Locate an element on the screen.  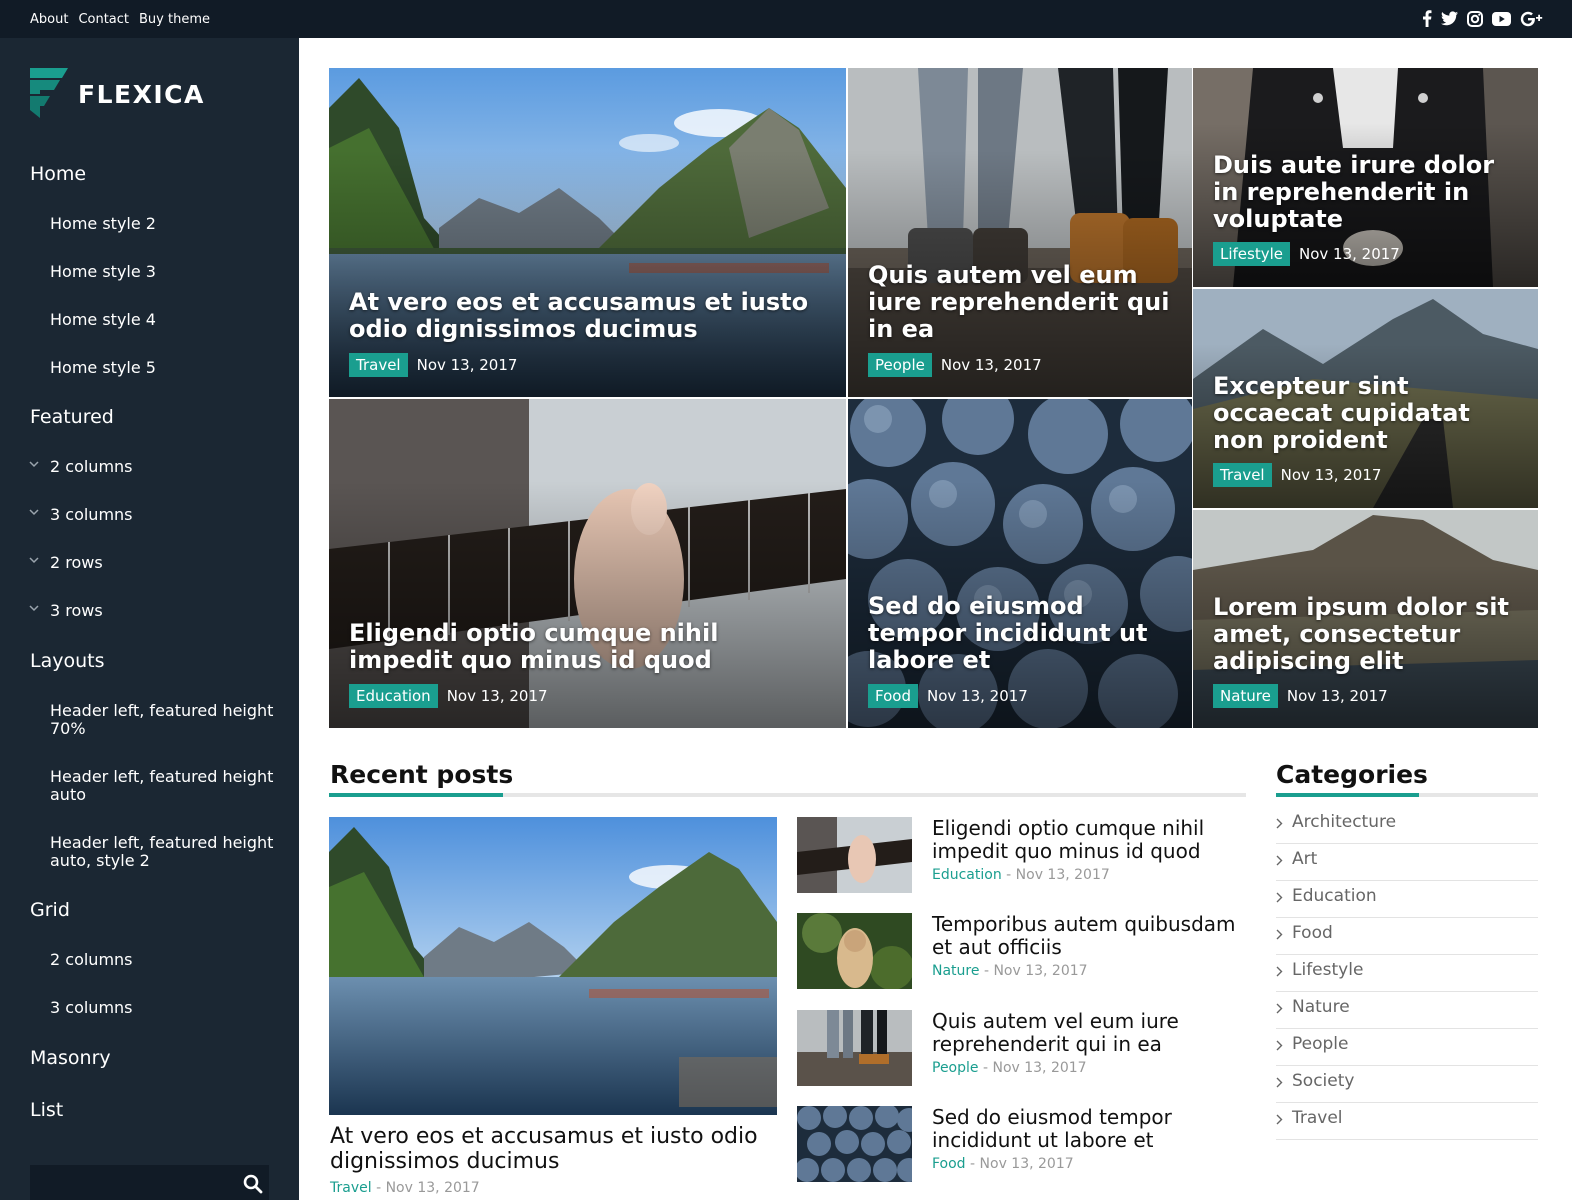
category-label: Society is located at coordinates (1323, 1081).